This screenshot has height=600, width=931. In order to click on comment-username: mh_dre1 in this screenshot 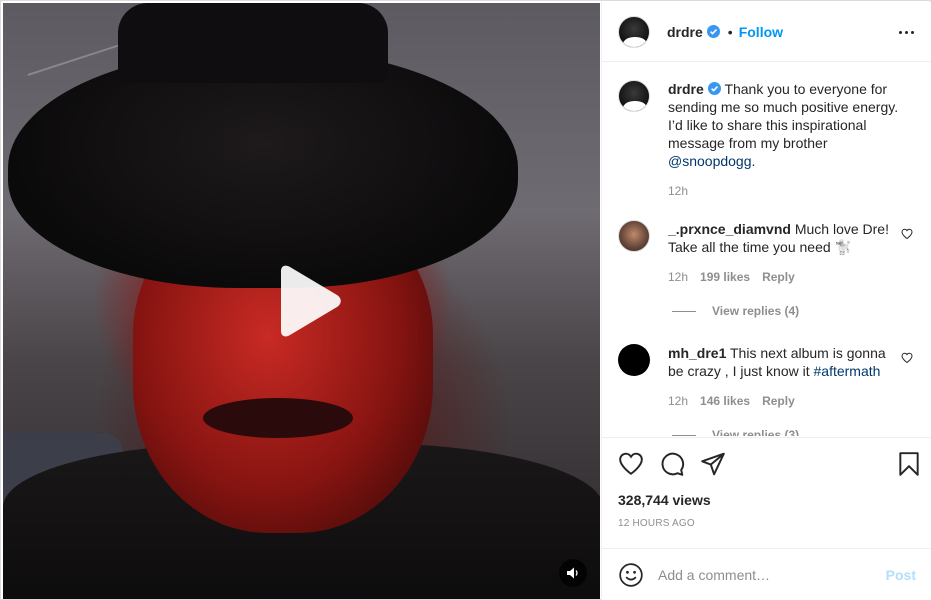, I will do `click(697, 353)`.